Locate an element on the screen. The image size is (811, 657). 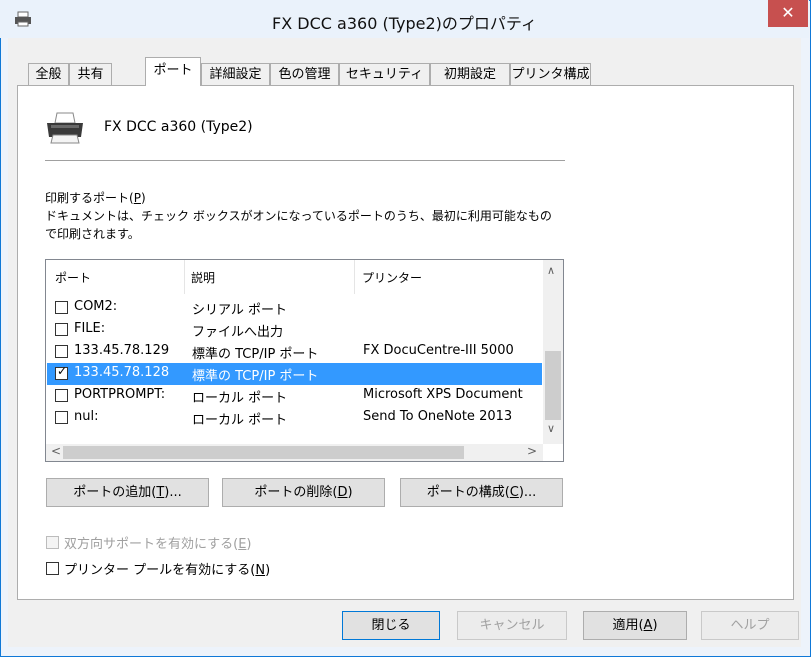
vertical-scrollbar: ∧ ∨ is located at coordinates (553, 352).